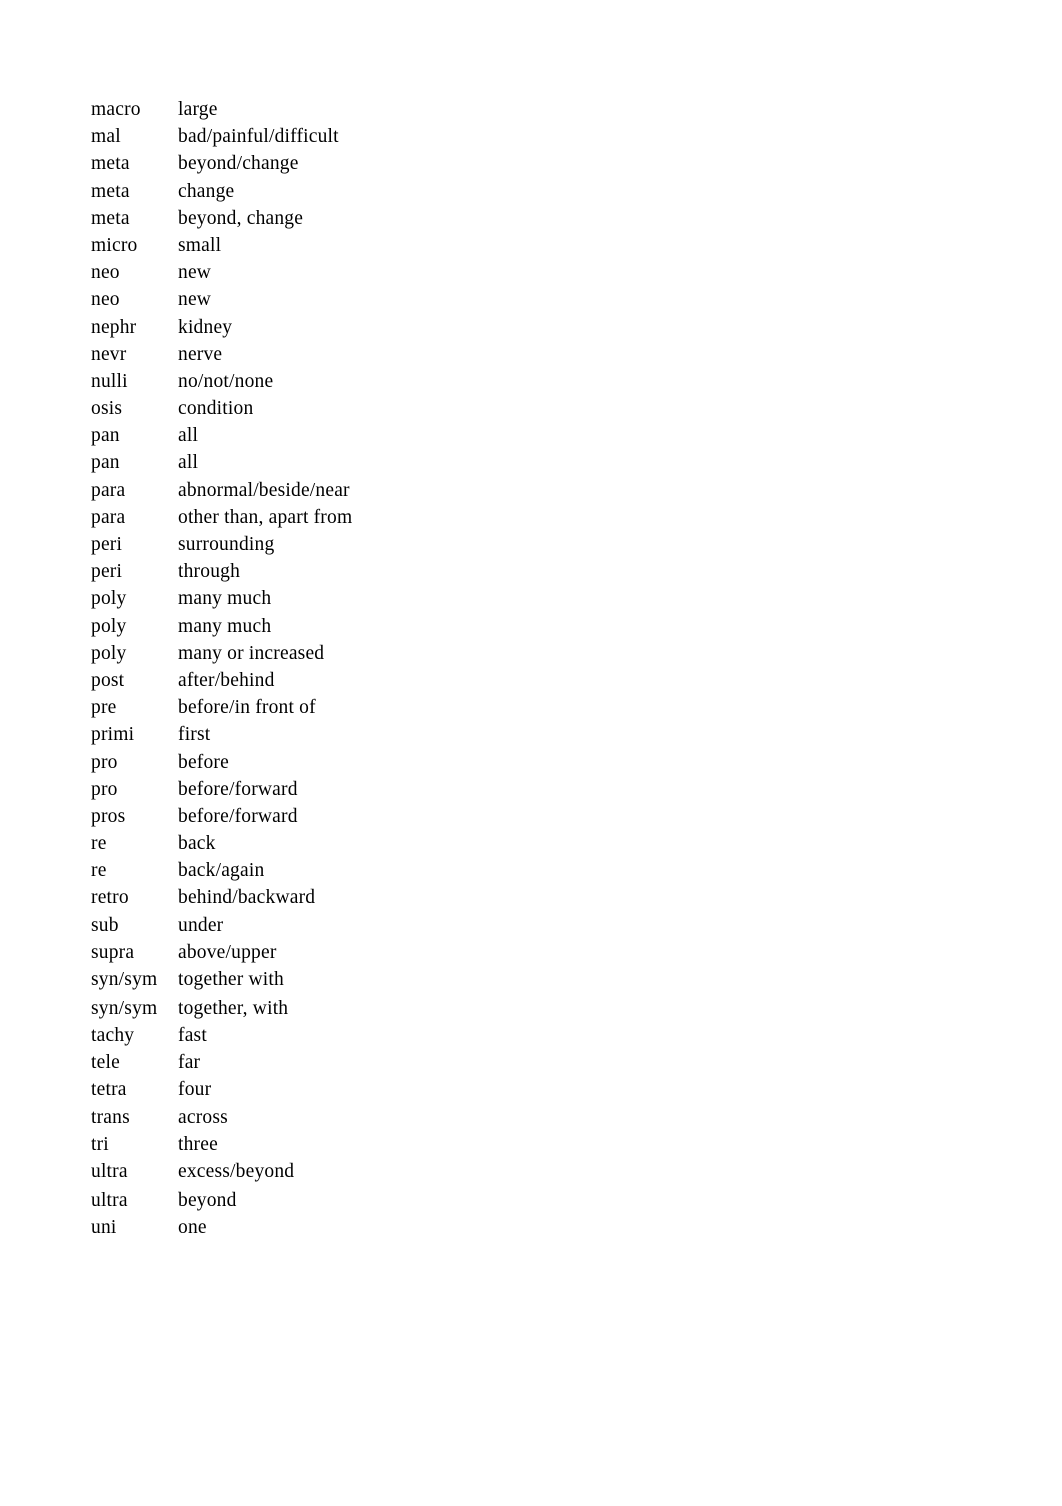 This screenshot has width=1062, height=1506. I want to click on glossary-row: pro before, so click(501, 762).